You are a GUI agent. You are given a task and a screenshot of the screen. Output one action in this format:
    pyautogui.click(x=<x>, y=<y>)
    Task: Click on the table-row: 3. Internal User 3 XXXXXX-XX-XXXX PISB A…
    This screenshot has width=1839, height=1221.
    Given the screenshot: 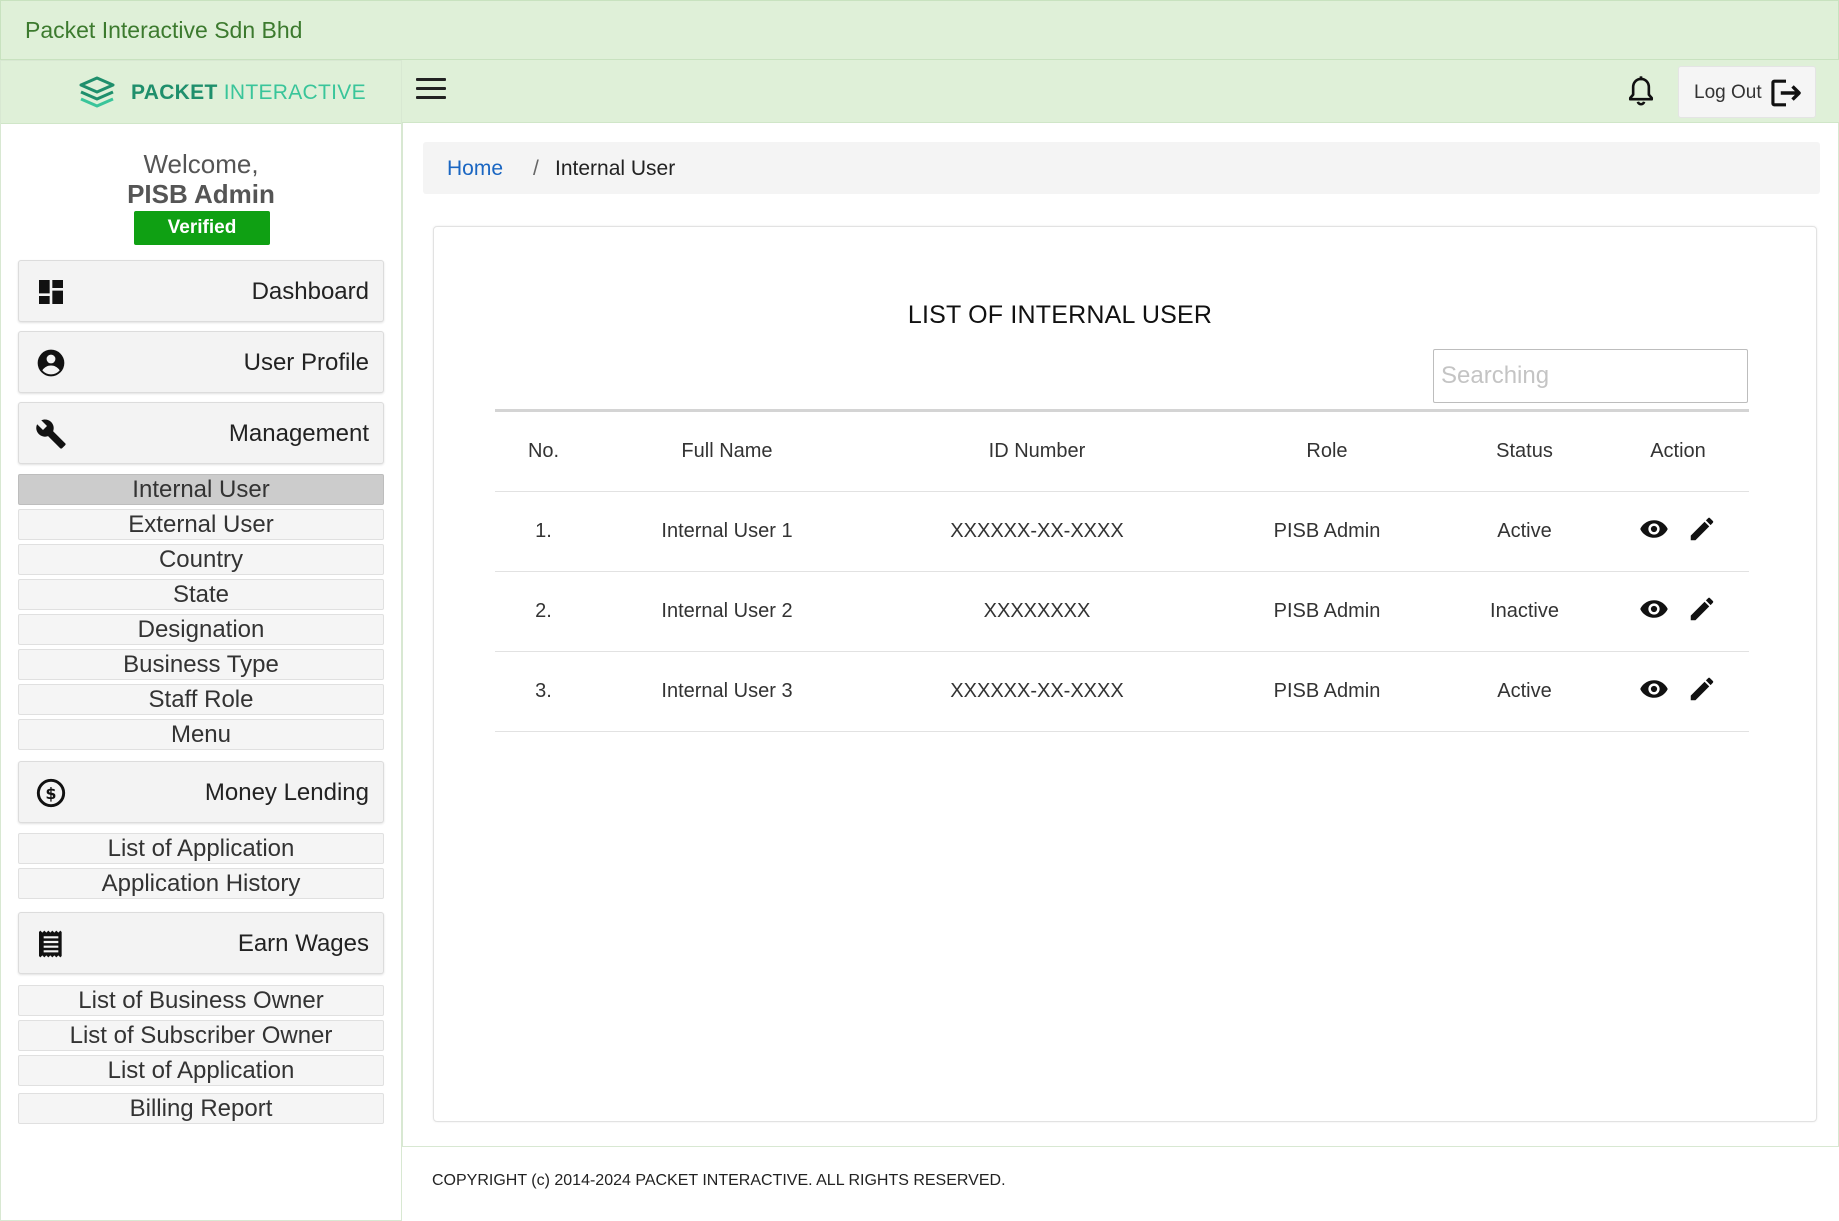 What is the action you would take?
    pyautogui.click(x=1122, y=691)
    